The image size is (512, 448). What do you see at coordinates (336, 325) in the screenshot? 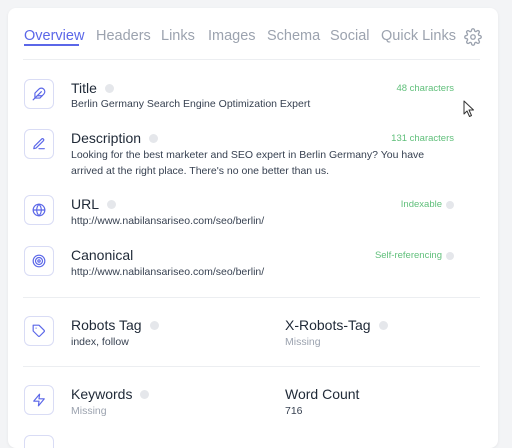
I see `x-robots-tag-label: X-Robots-Tag` at bounding box center [336, 325].